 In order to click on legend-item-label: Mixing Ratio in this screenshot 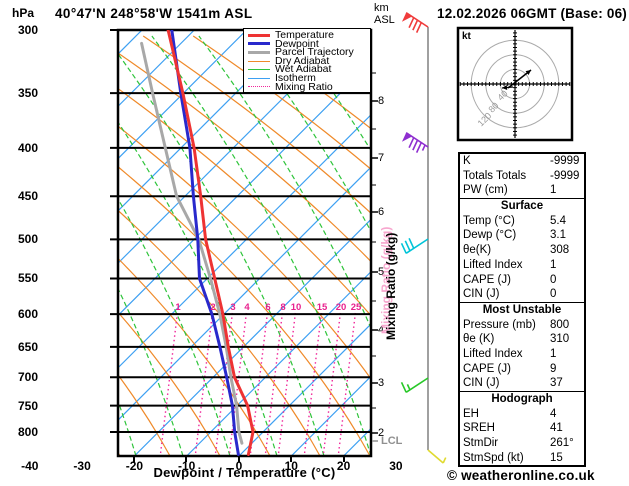, I will do `click(304, 86)`.